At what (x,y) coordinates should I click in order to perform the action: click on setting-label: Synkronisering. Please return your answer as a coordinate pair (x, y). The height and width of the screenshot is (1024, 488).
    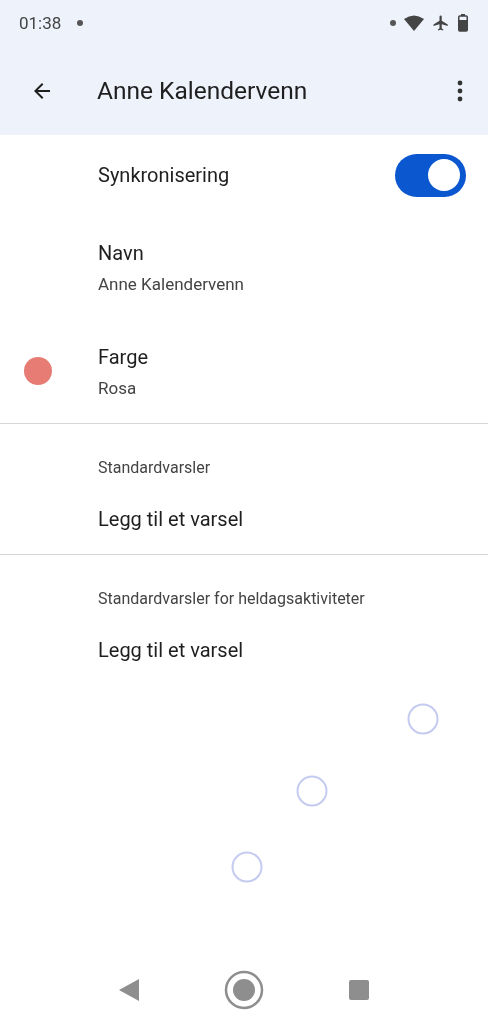
    Looking at the image, I should click on (164, 175).